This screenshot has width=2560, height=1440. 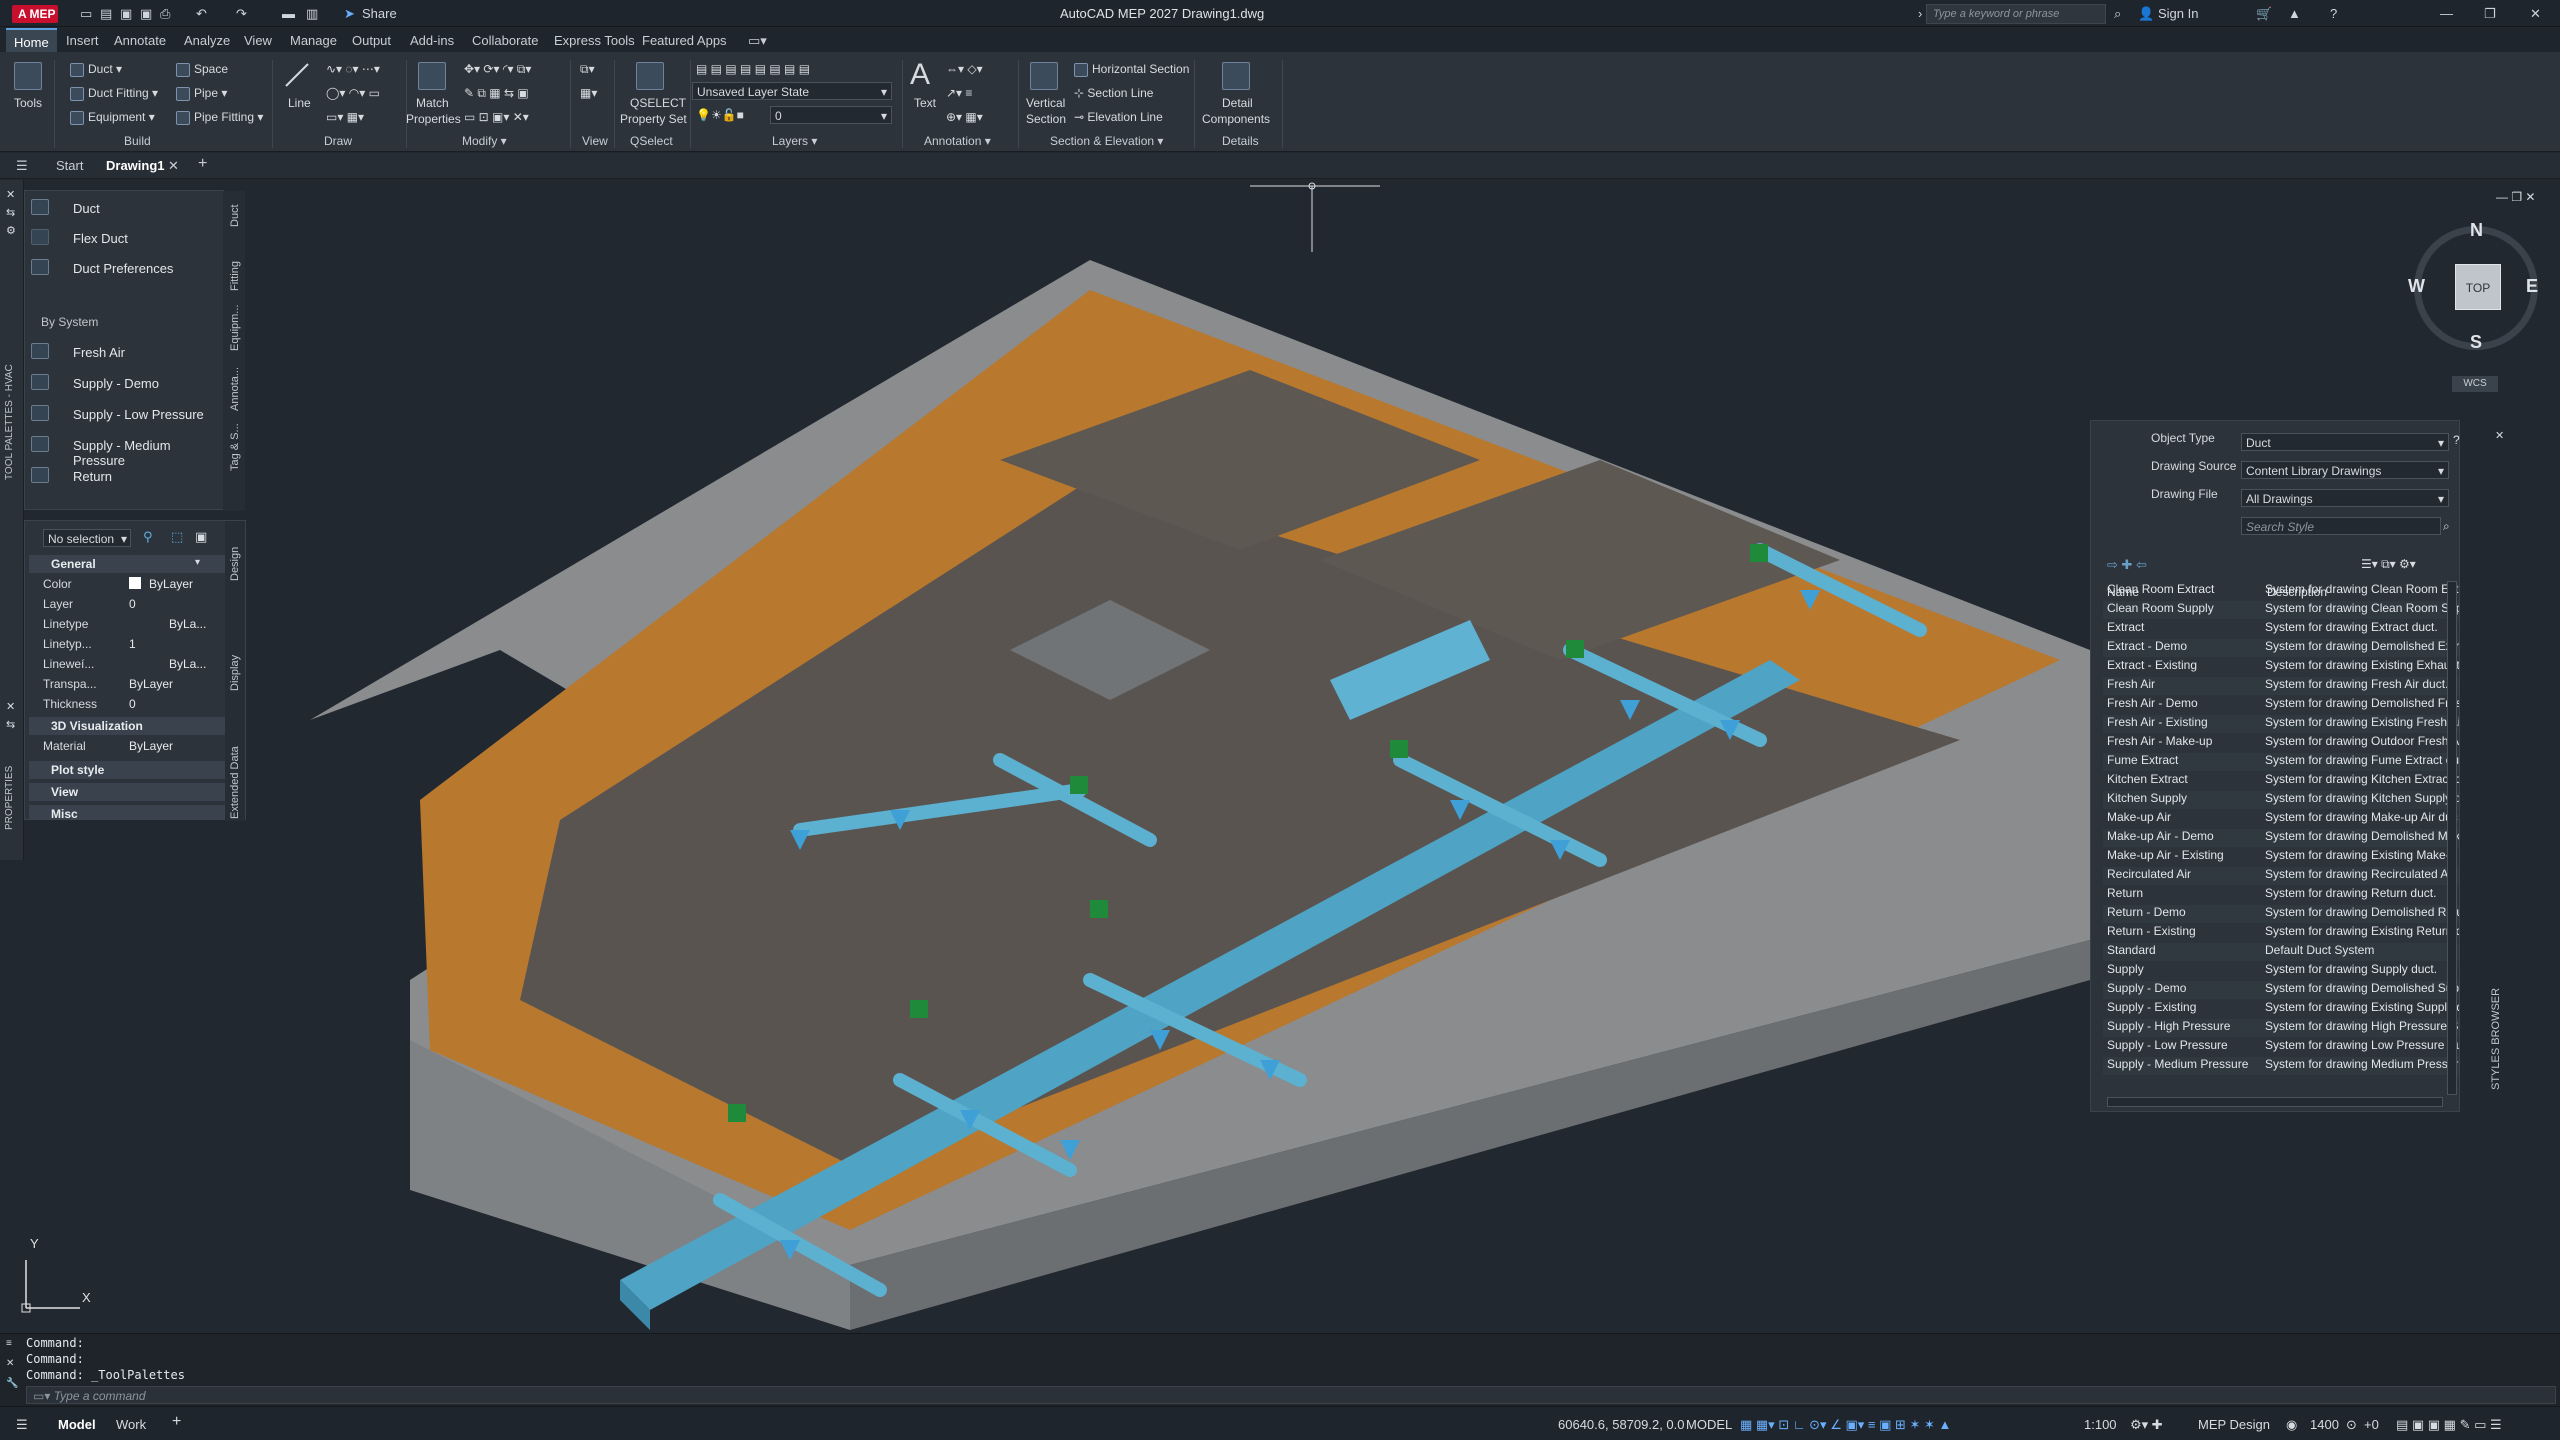 What do you see at coordinates (1045, 103) in the screenshot?
I see `vertical-section-button: Vertical` at bounding box center [1045, 103].